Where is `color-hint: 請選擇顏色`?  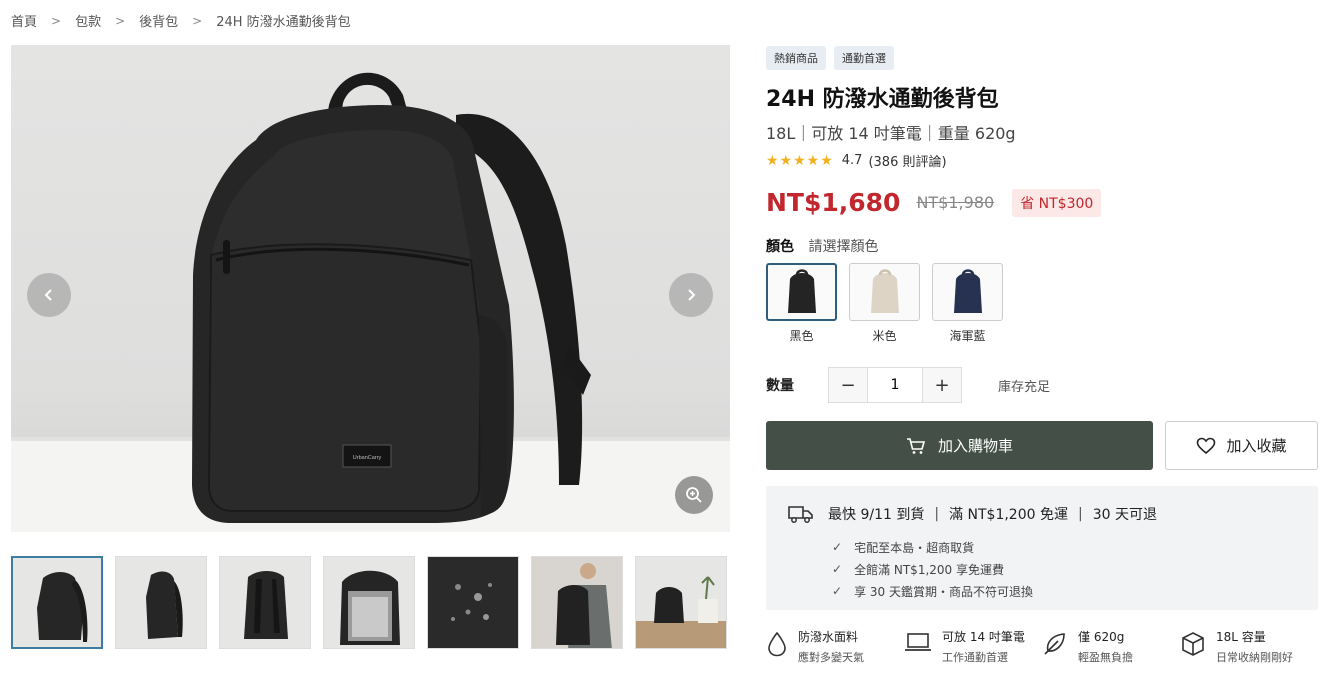 color-hint: 請選擇顏色 is located at coordinates (843, 247).